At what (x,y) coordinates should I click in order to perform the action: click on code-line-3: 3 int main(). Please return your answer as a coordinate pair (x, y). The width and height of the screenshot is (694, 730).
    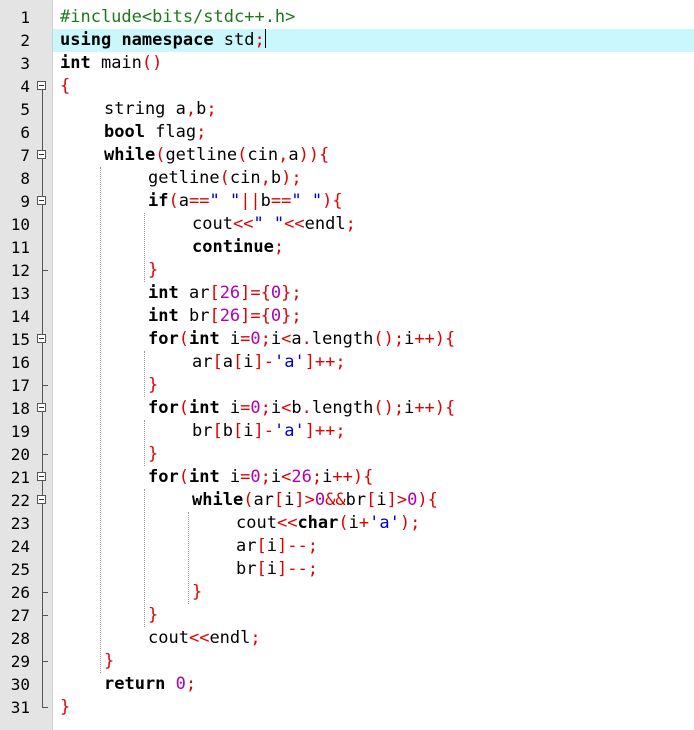
    Looking at the image, I should click on (347, 63).